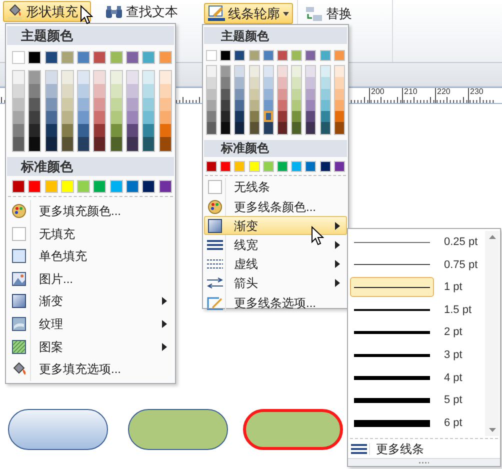 The width and height of the screenshot is (502, 469). I want to click on line-weight-label: 0.25 pt, so click(461, 242).